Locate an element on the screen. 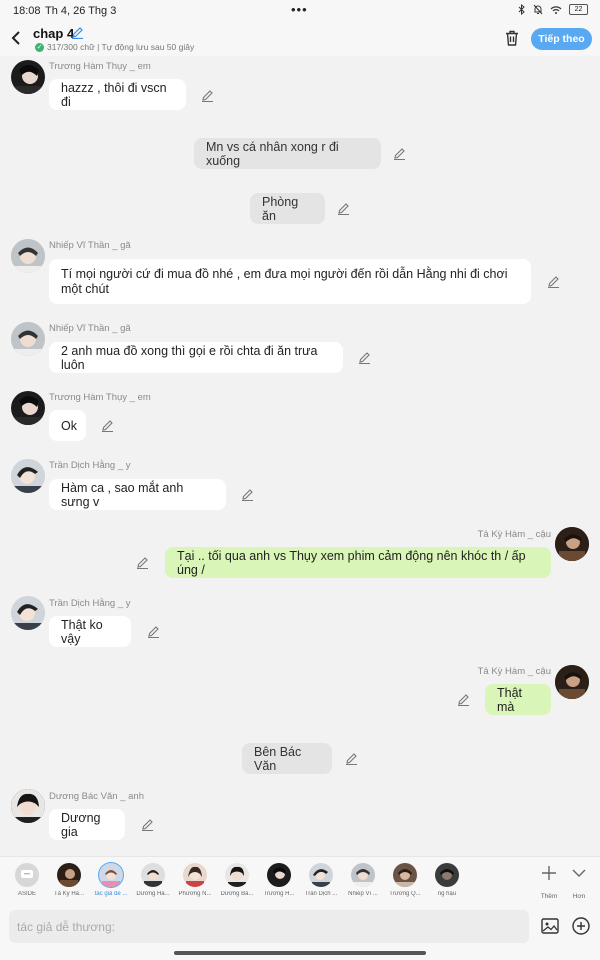 Image resolution: width=600 pixels, height=960 pixels. delete-button is located at coordinates (512, 38).